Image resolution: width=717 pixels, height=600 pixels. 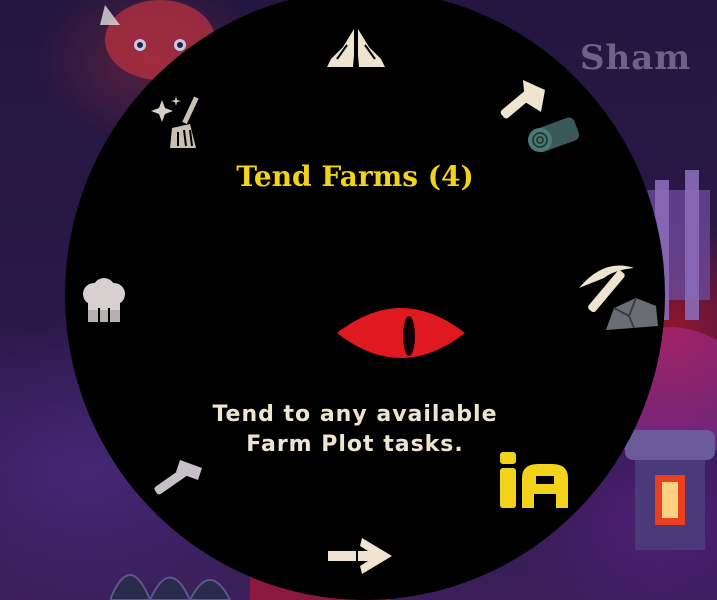 I want to click on arrow-right-icon, so click(x=360, y=556).